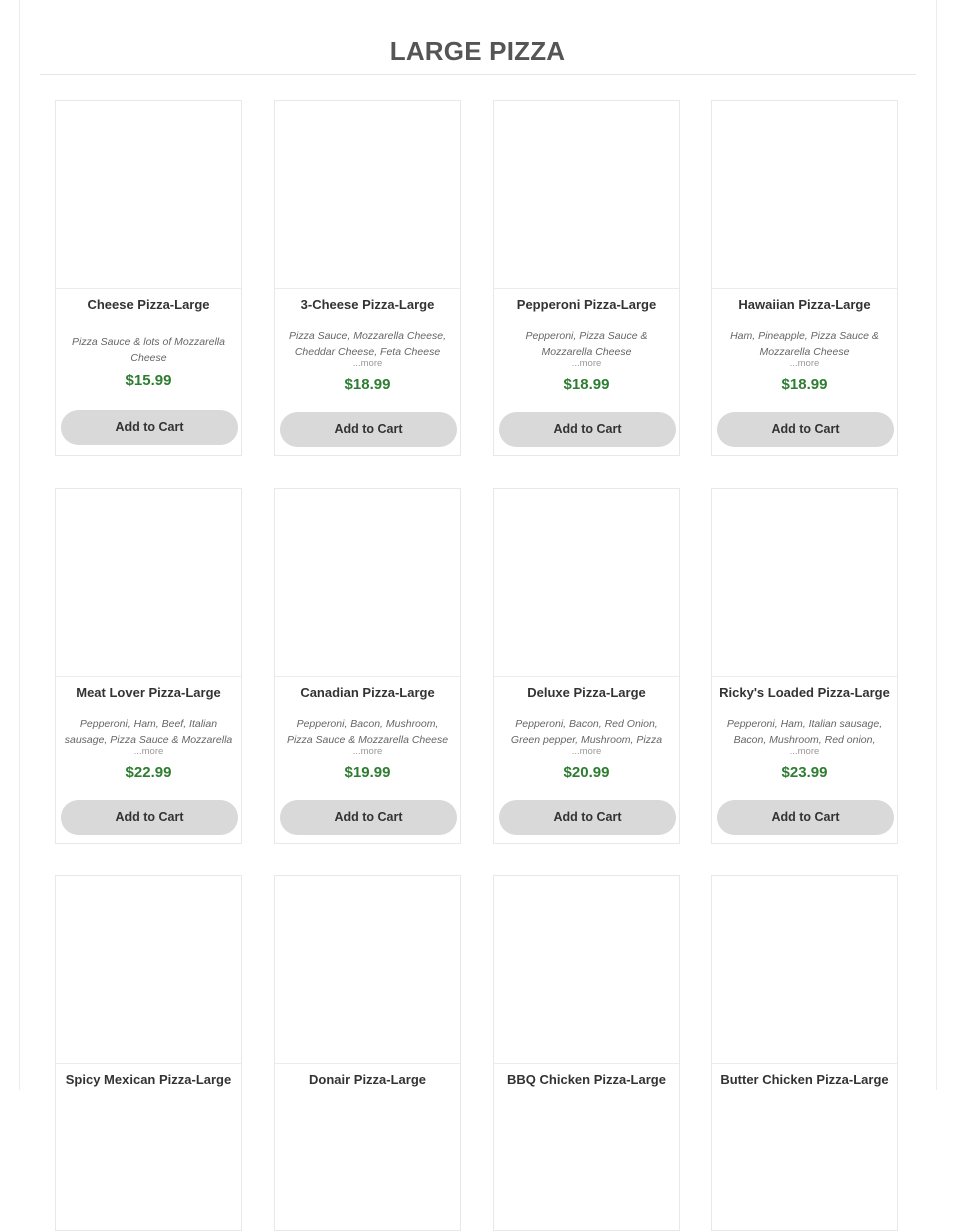 This screenshot has width=955, height=1231. I want to click on product-card: Donair Pizza-Large, so click(367, 1053).